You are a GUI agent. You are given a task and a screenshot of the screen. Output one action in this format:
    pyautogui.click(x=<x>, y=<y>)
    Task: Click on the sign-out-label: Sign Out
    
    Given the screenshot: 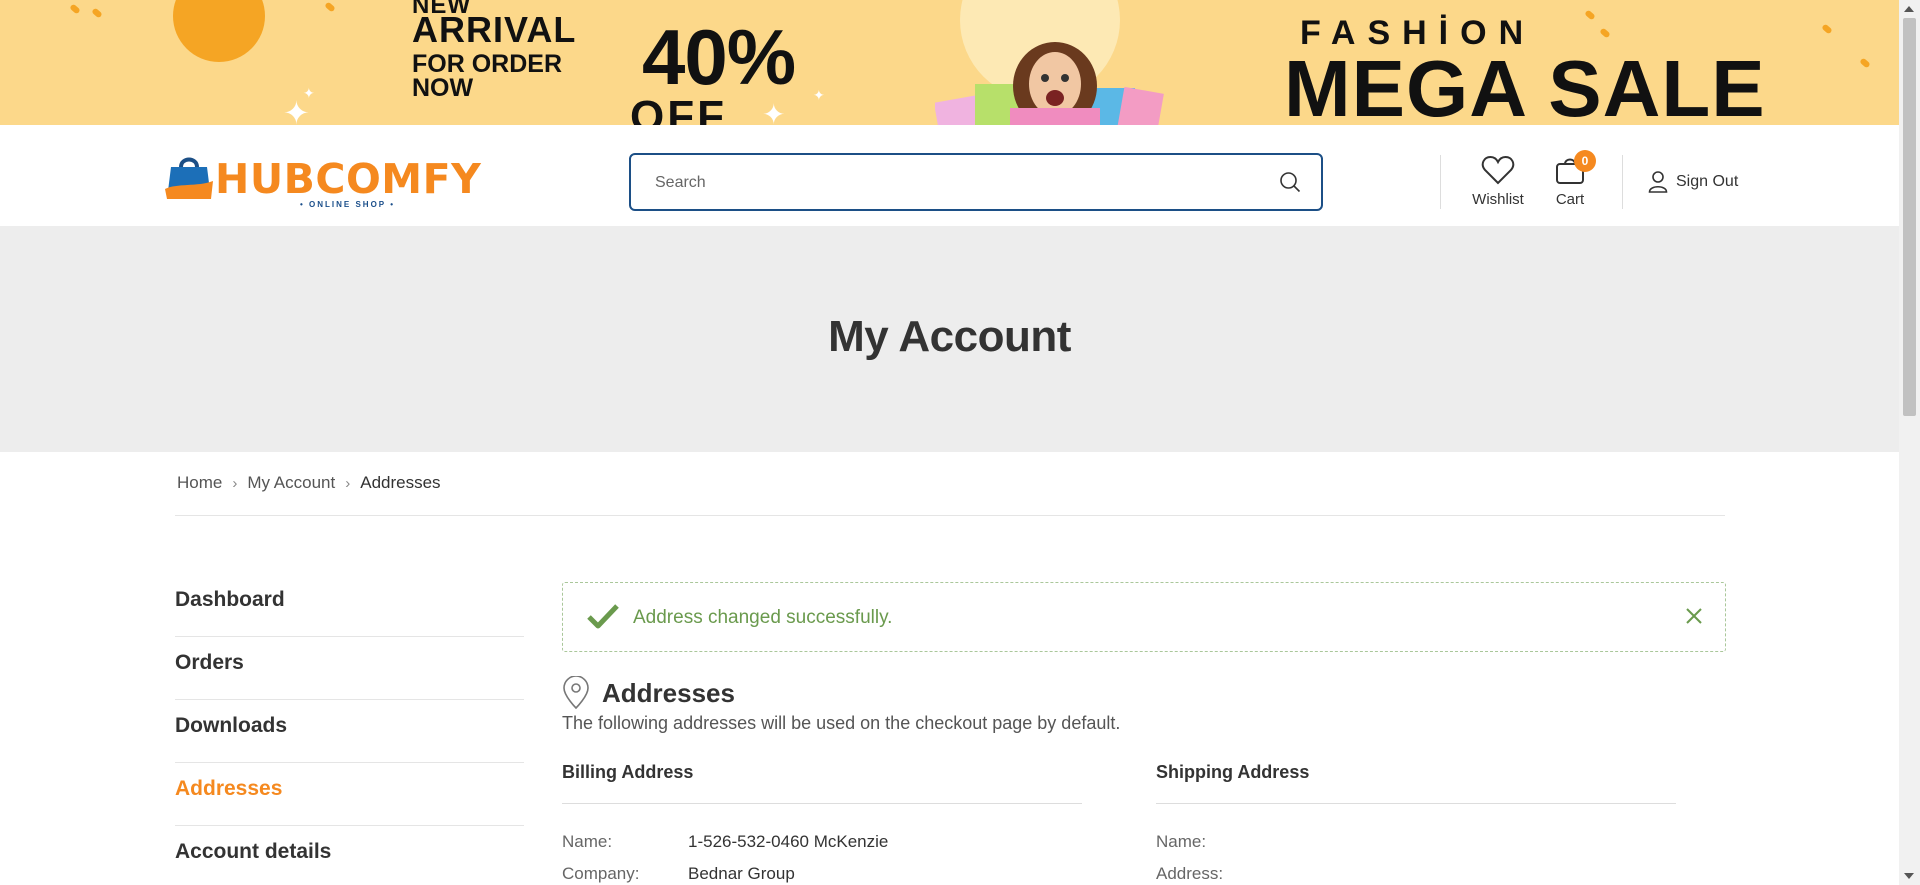 What is the action you would take?
    pyautogui.click(x=1707, y=181)
    